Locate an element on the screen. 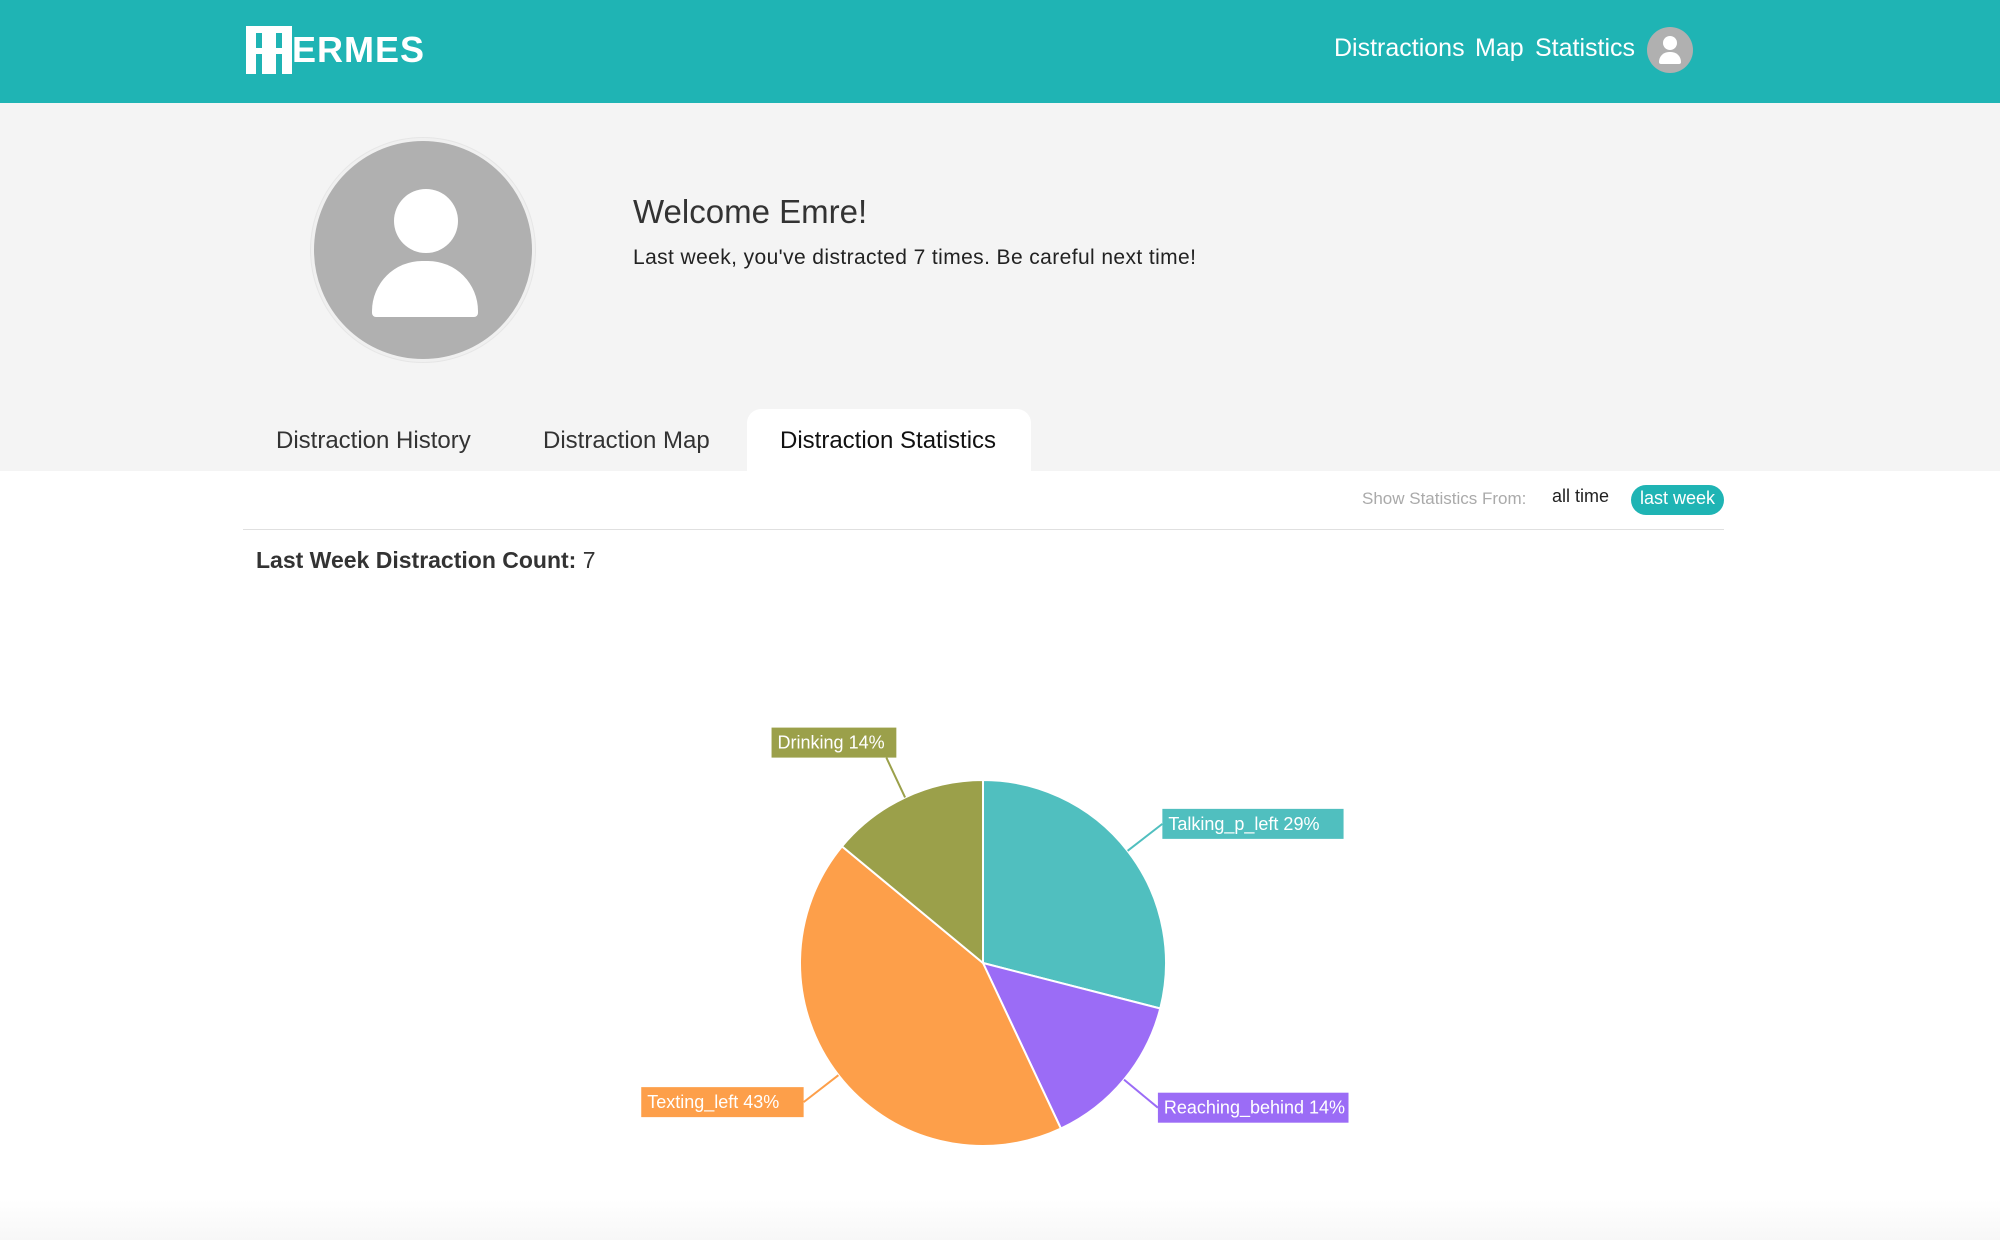  section-divider is located at coordinates (983, 529).